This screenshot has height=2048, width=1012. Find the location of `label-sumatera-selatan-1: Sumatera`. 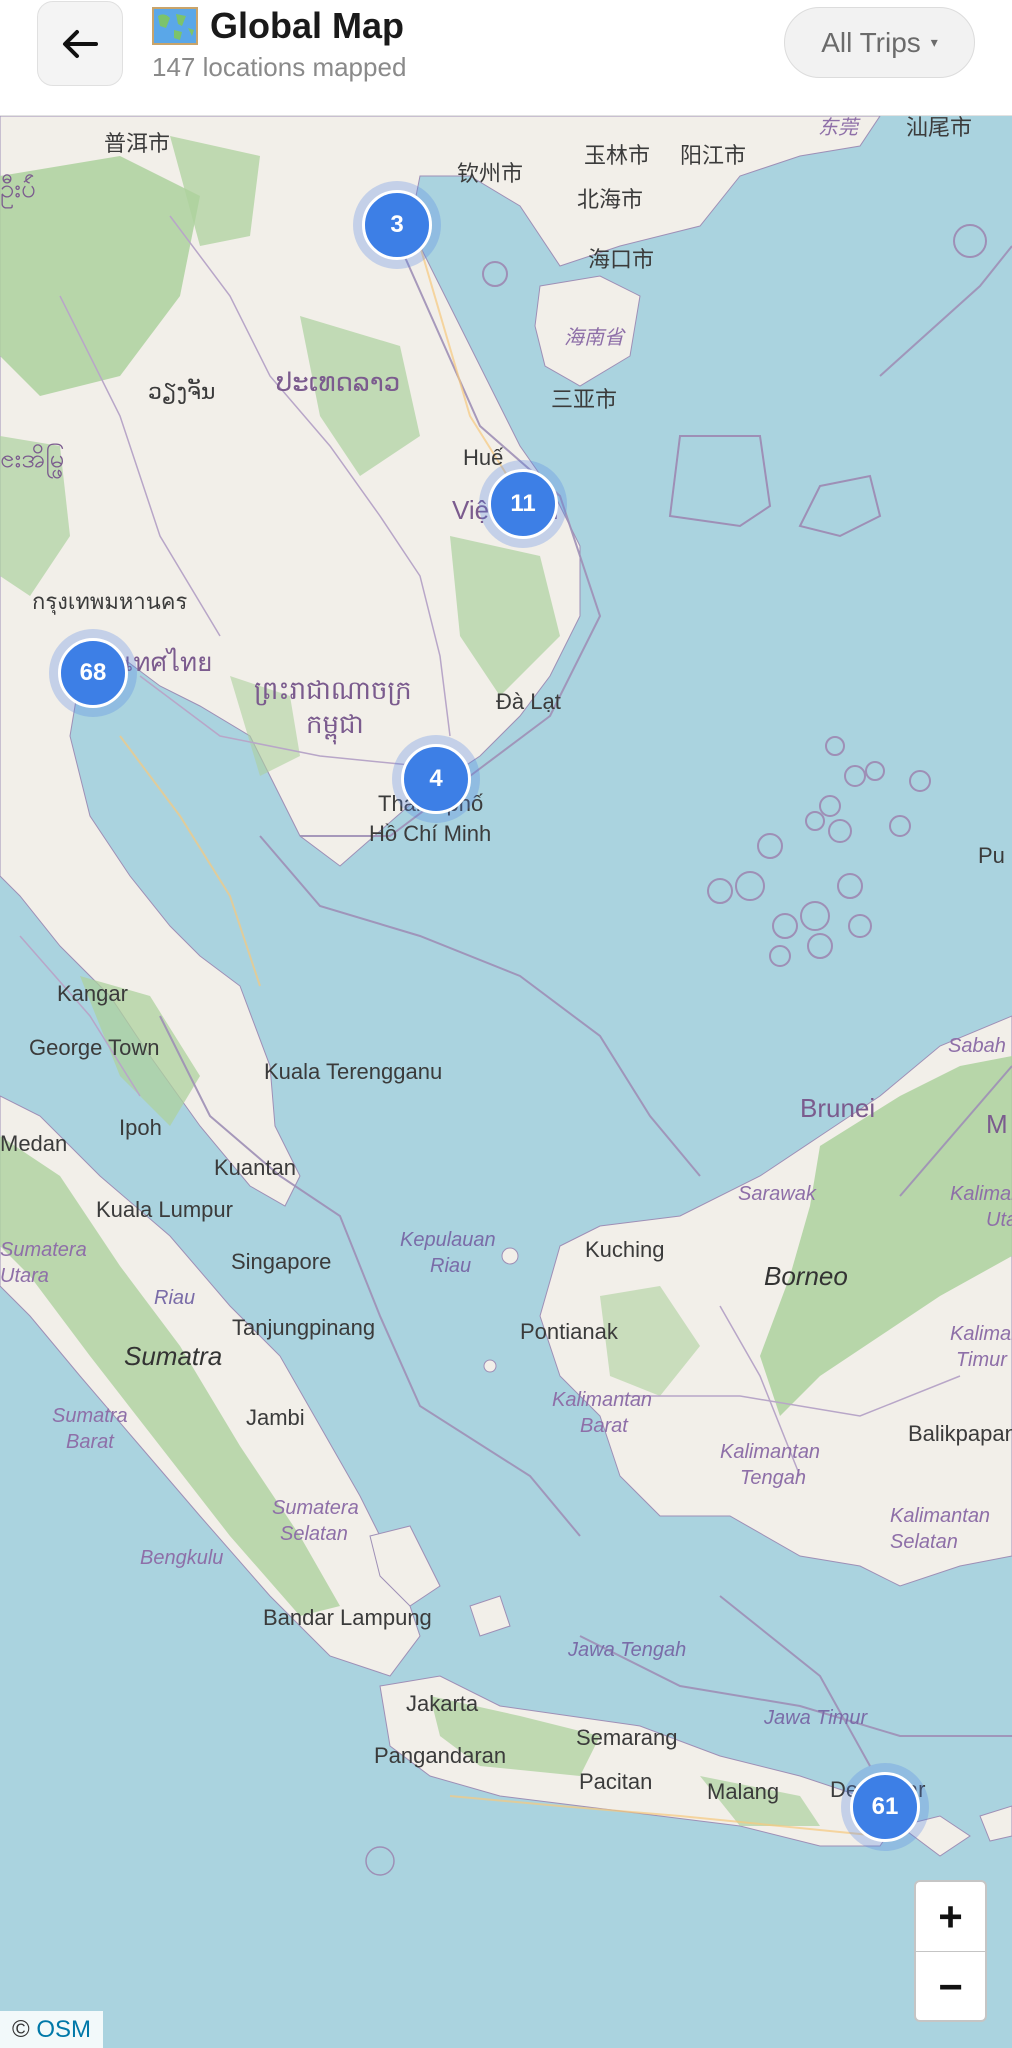

label-sumatera-selatan-1: Sumatera is located at coordinates (315, 1508).